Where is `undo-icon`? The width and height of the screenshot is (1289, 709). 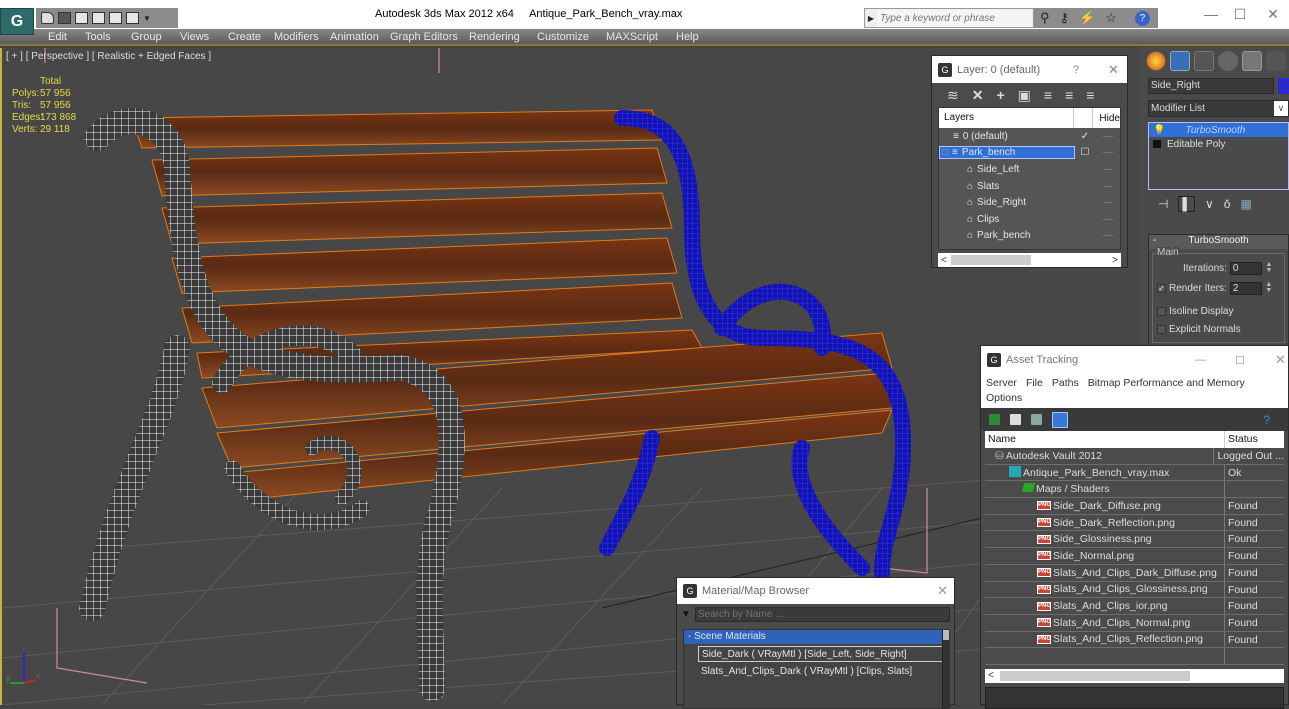 undo-icon is located at coordinates (115, 18).